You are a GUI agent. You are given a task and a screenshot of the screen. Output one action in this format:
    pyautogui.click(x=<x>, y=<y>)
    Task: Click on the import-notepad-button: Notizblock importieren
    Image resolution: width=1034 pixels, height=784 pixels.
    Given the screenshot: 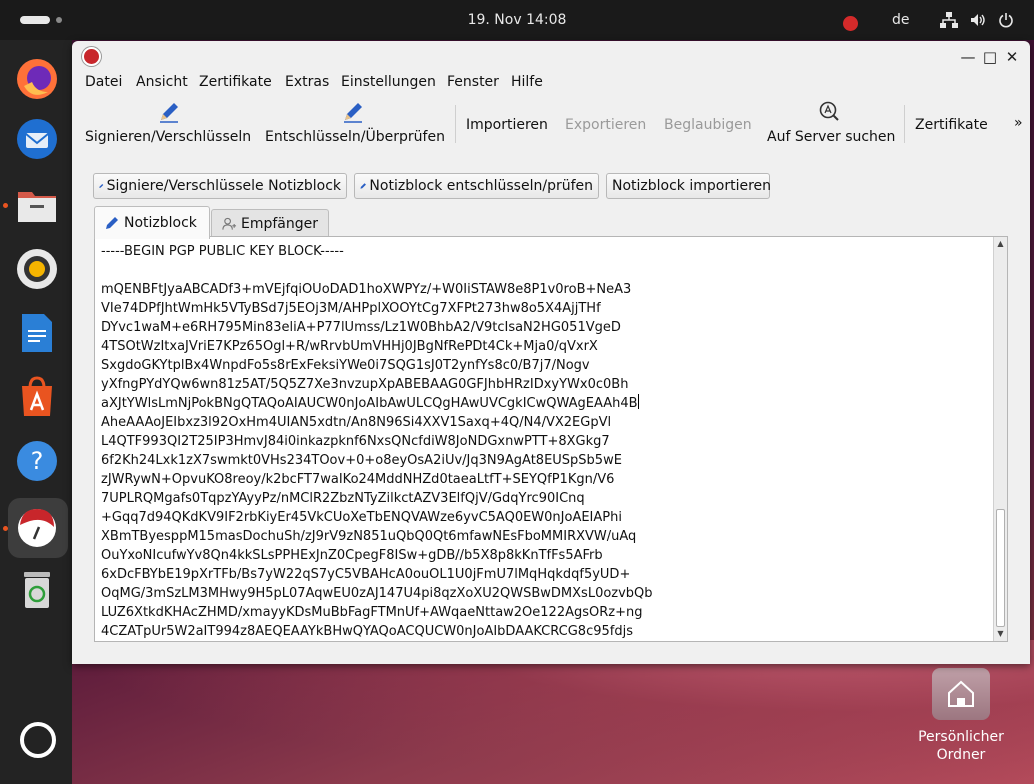 What is the action you would take?
    pyautogui.click(x=689, y=186)
    